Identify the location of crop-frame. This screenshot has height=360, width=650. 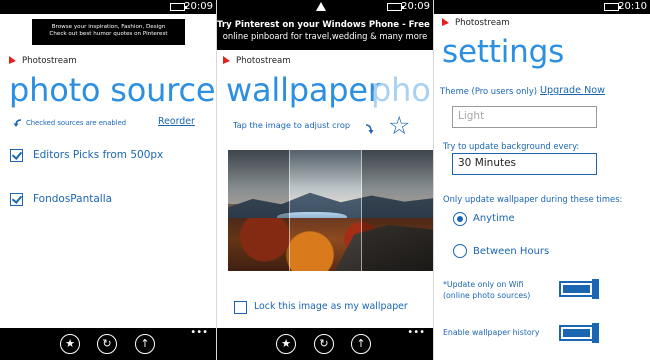
(325, 210).